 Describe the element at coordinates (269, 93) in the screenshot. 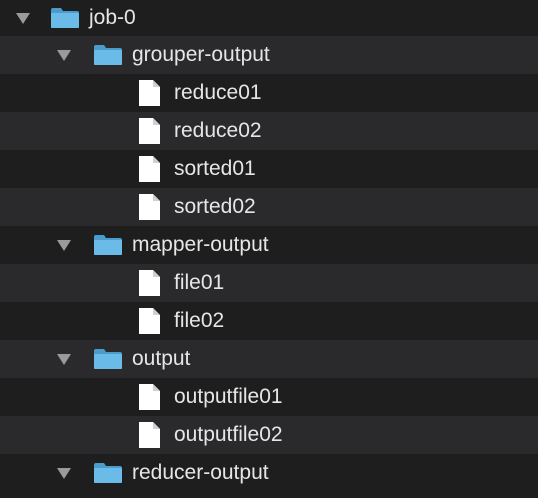

I see `tree-row-file: reduce01` at that location.